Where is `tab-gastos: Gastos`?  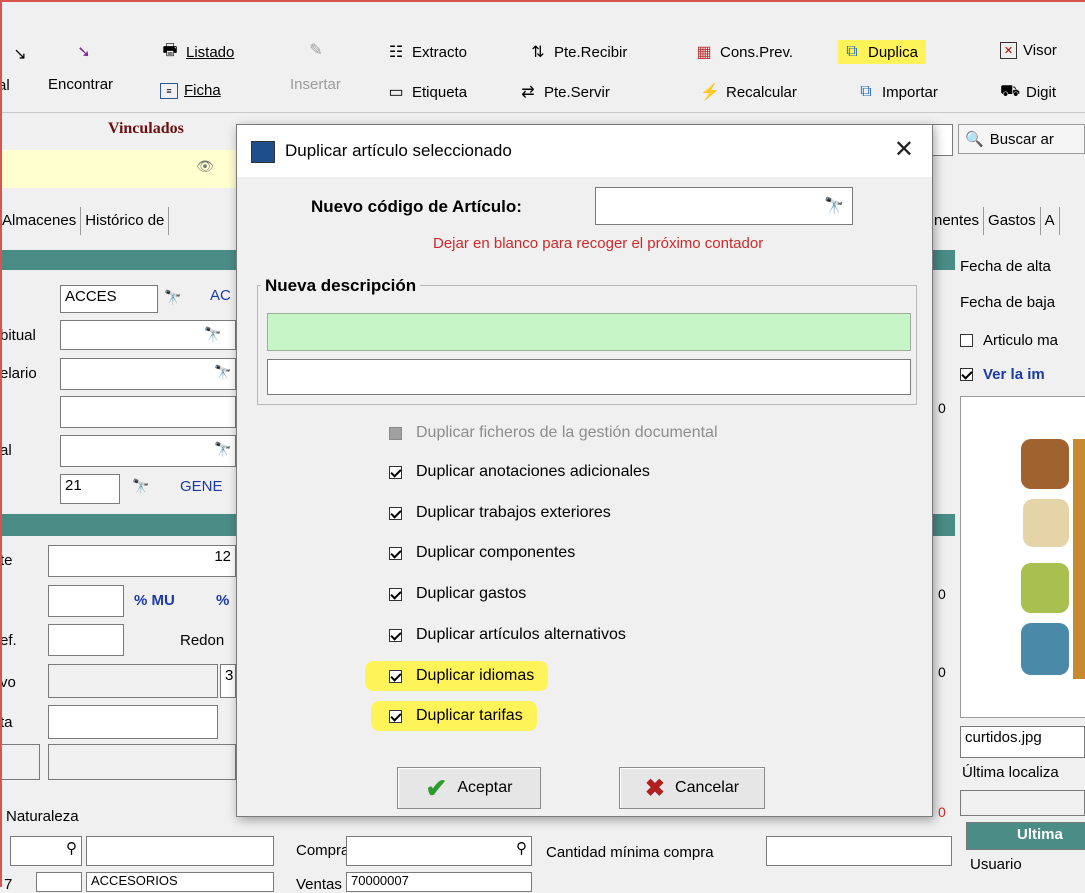 tab-gastos: Gastos is located at coordinates (1012, 221).